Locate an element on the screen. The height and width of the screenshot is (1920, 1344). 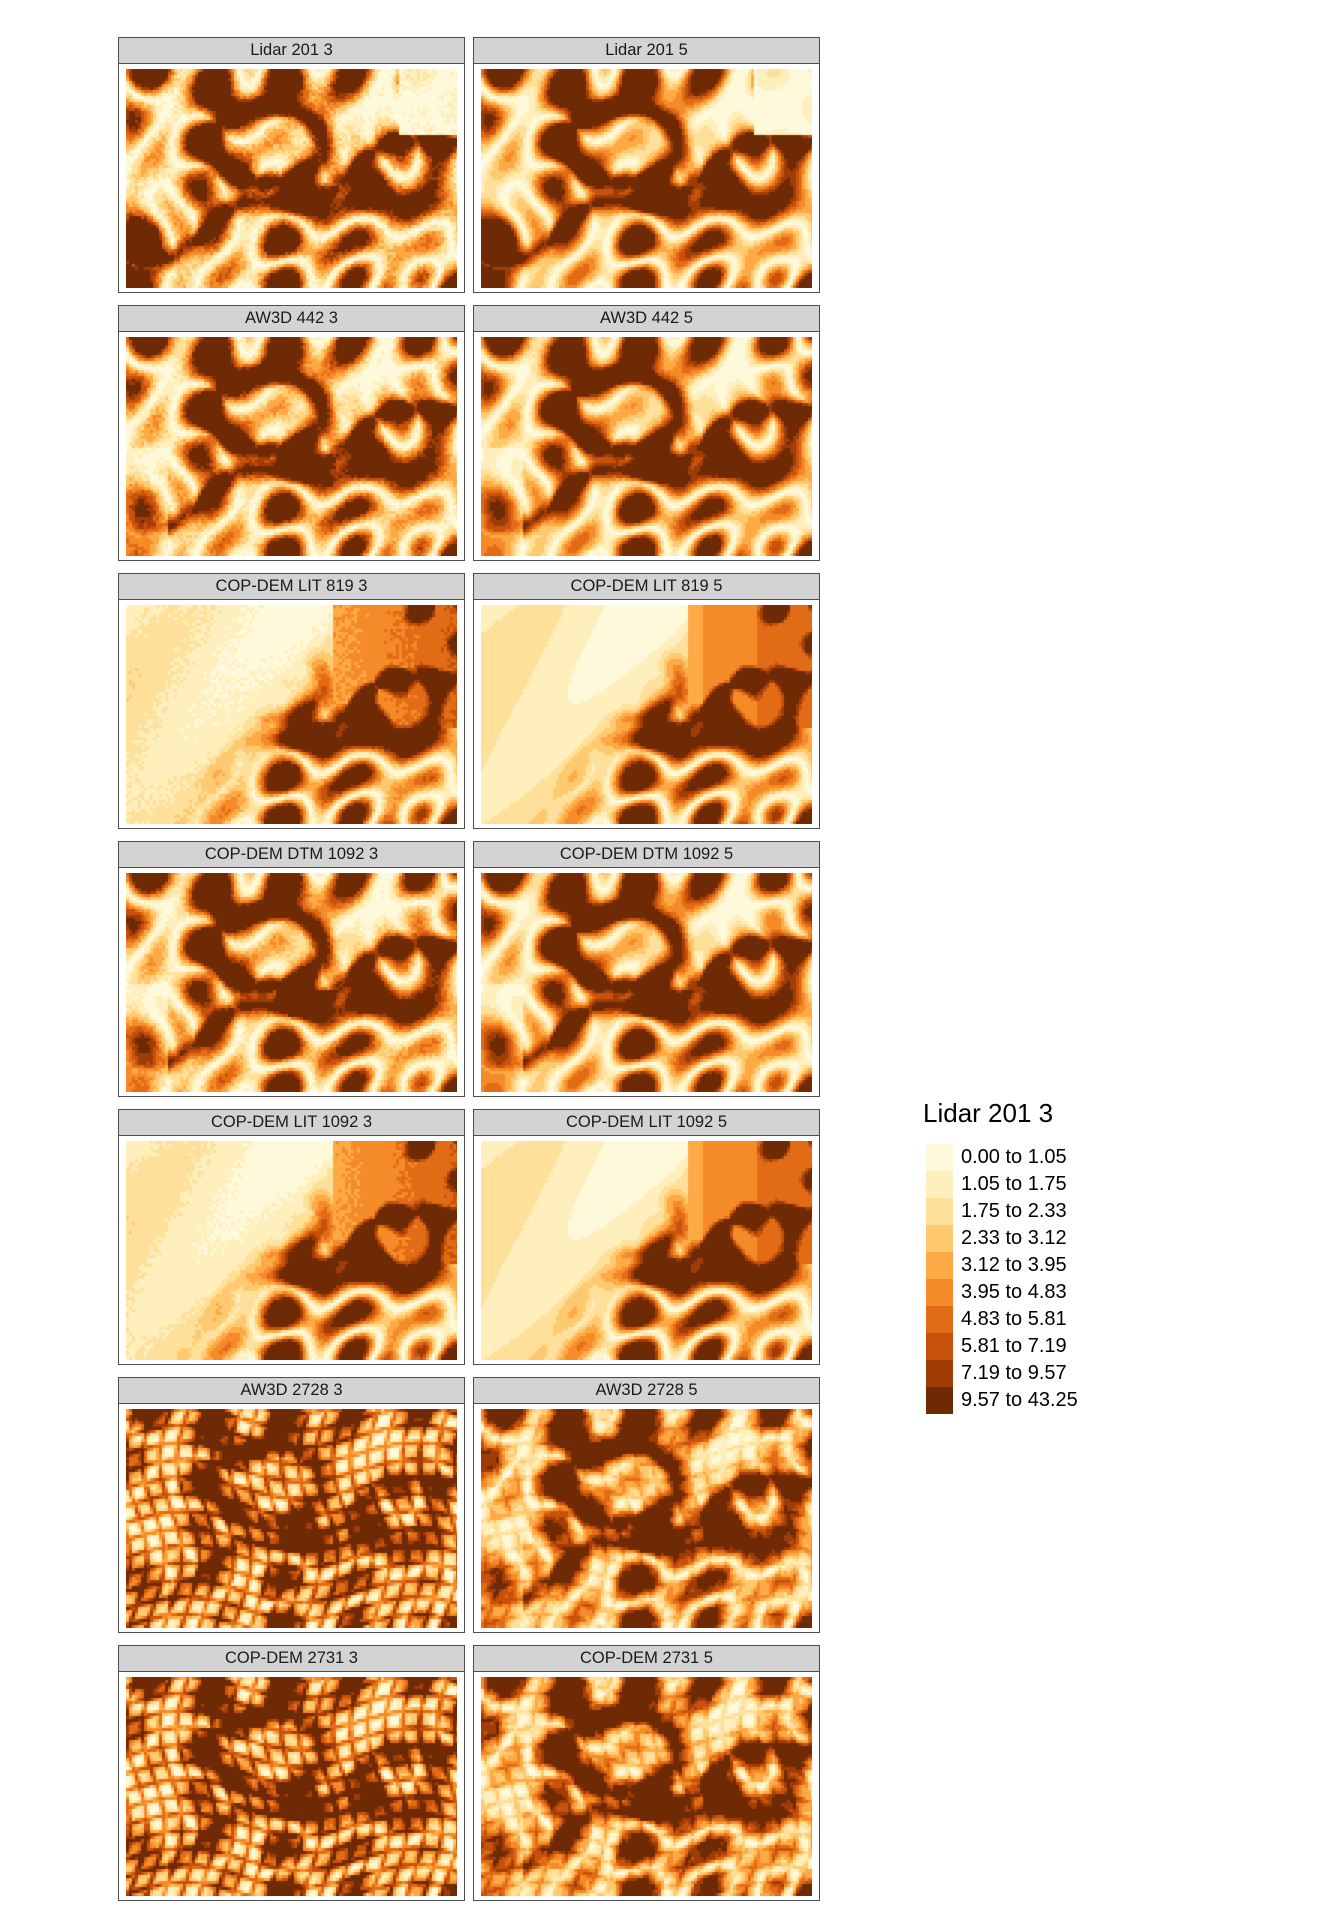
facet-label: COP-DEM 2731 5 is located at coordinates (646, 1659).